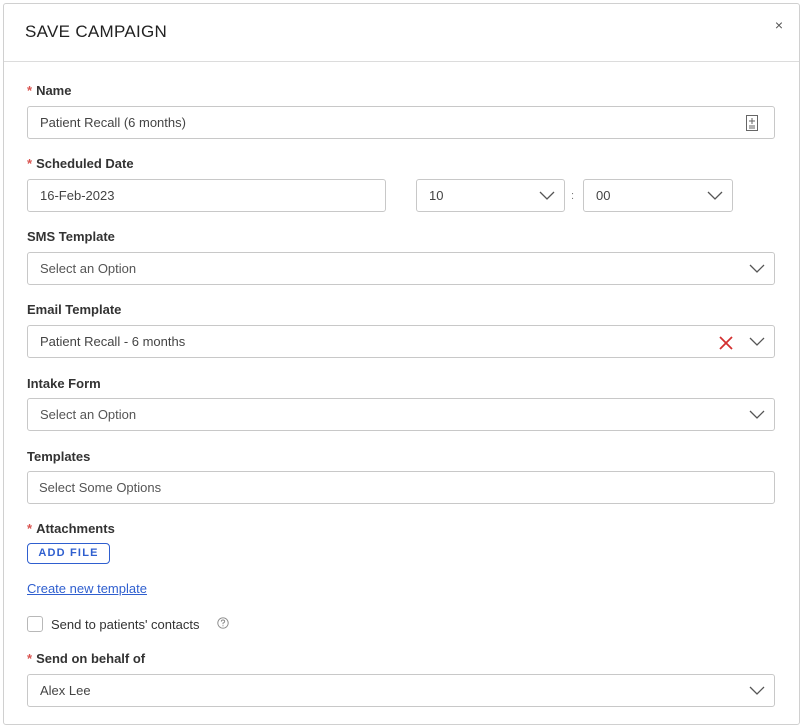  I want to click on date-input: 16-Feb-2023, so click(206, 195).